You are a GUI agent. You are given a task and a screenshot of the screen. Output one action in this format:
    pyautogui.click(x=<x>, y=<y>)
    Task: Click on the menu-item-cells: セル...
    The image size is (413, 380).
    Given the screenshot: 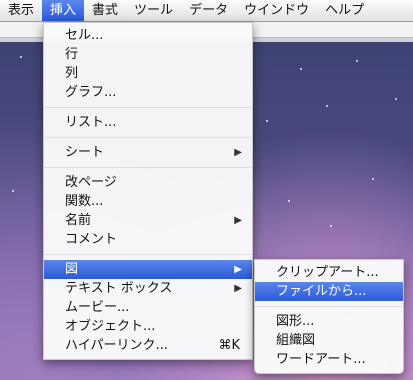 What is the action you would take?
    pyautogui.click(x=148, y=35)
    